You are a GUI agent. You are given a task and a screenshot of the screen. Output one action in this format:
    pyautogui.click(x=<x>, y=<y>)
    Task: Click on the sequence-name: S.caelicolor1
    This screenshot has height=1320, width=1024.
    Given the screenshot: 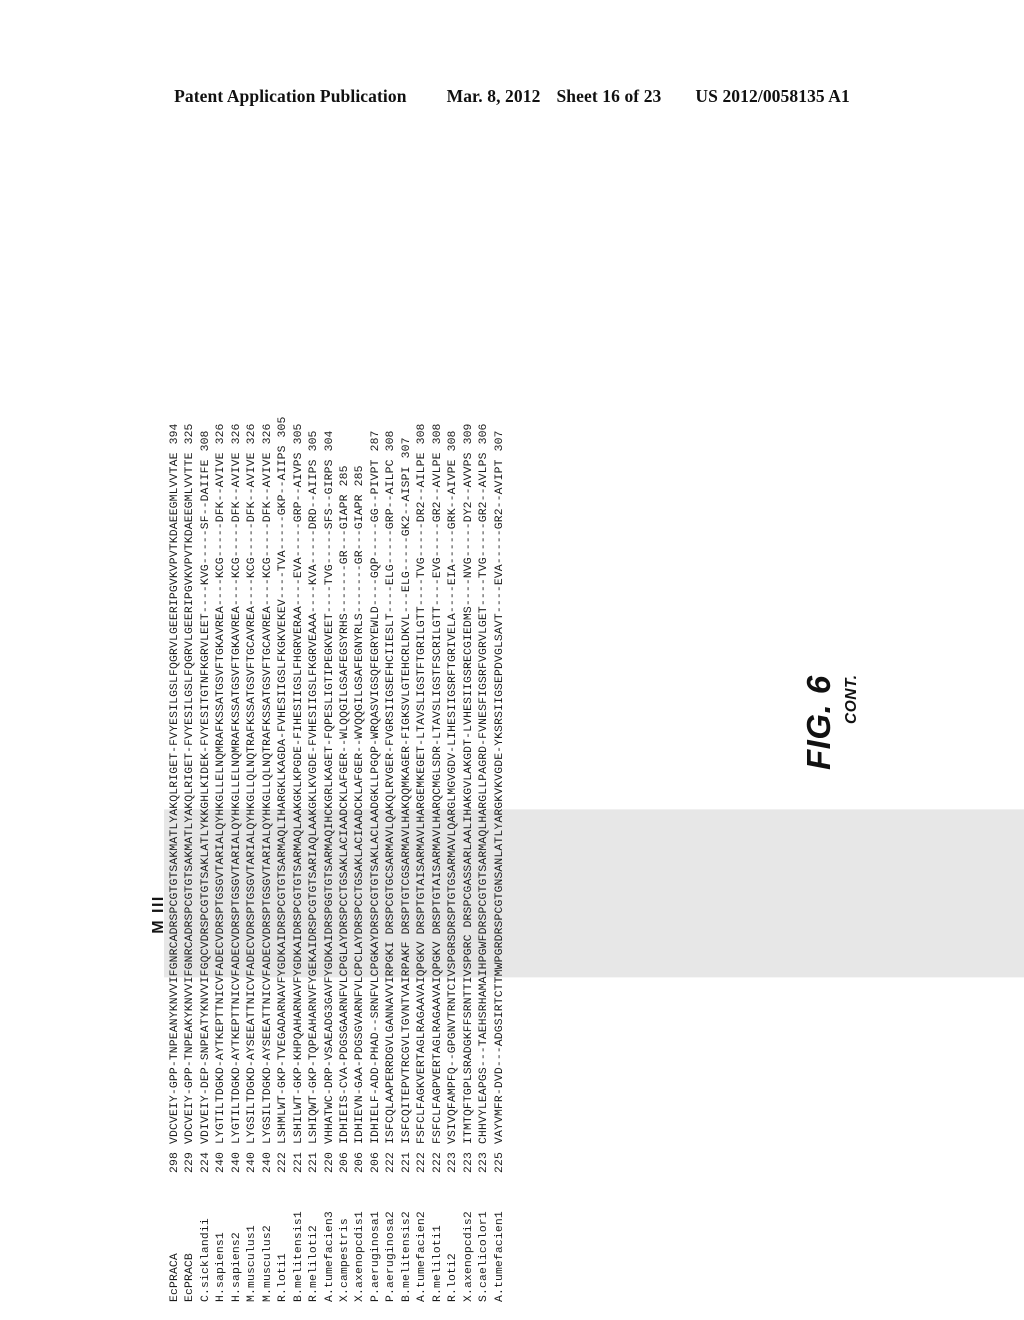 What is the action you would take?
    pyautogui.click(x=484, y=1256)
    